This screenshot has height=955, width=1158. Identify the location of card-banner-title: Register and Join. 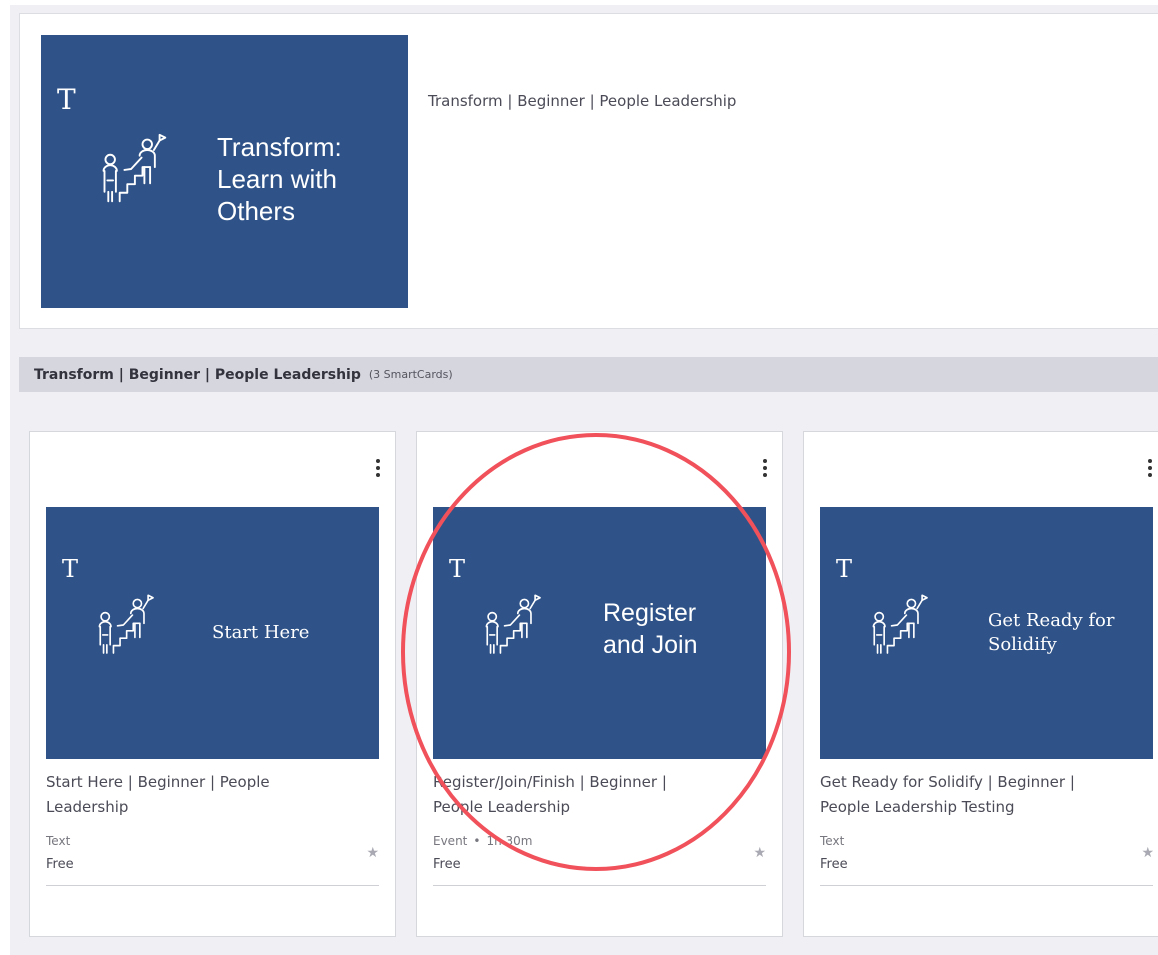
(650, 629).